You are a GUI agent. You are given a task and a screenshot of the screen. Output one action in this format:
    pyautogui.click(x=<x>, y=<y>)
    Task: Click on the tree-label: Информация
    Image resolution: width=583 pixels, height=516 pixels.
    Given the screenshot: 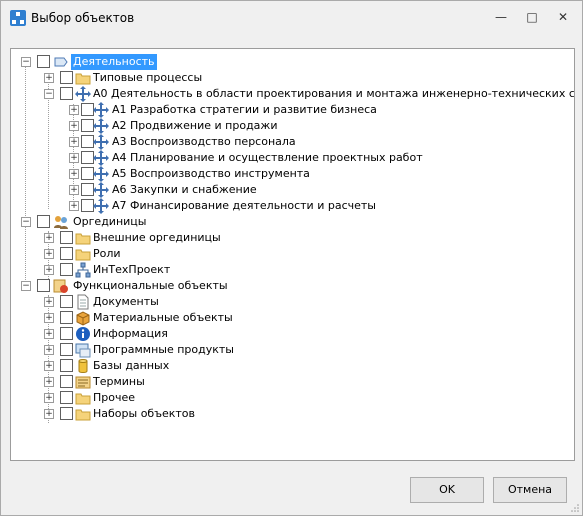 What is the action you would take?
    pyautogui.click(x=130, y=333)
    